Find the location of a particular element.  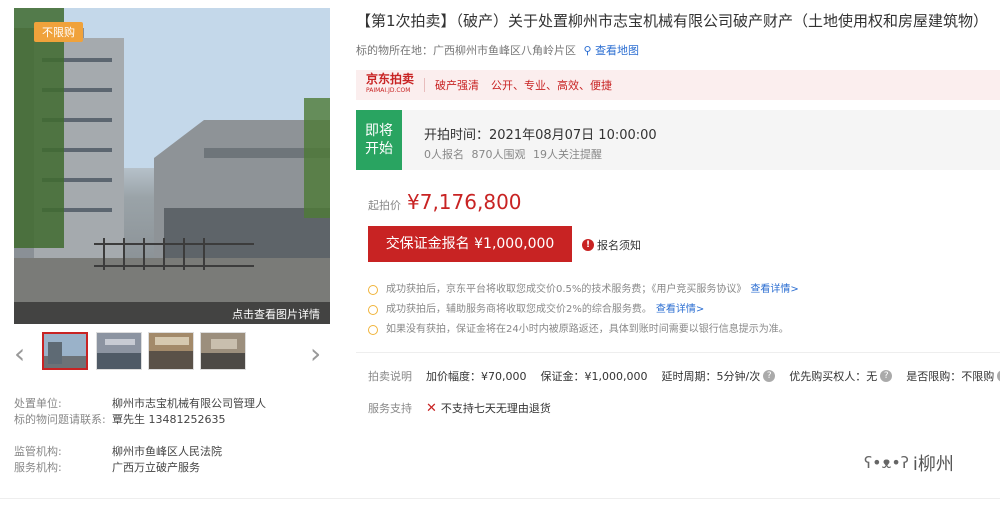

status-badge: 即将开始 is located at coordinates (379, 140).